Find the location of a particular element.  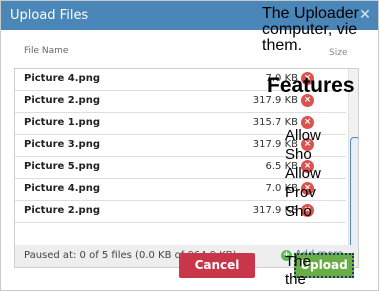

add-icon: + is located at coordinates (286, 255).